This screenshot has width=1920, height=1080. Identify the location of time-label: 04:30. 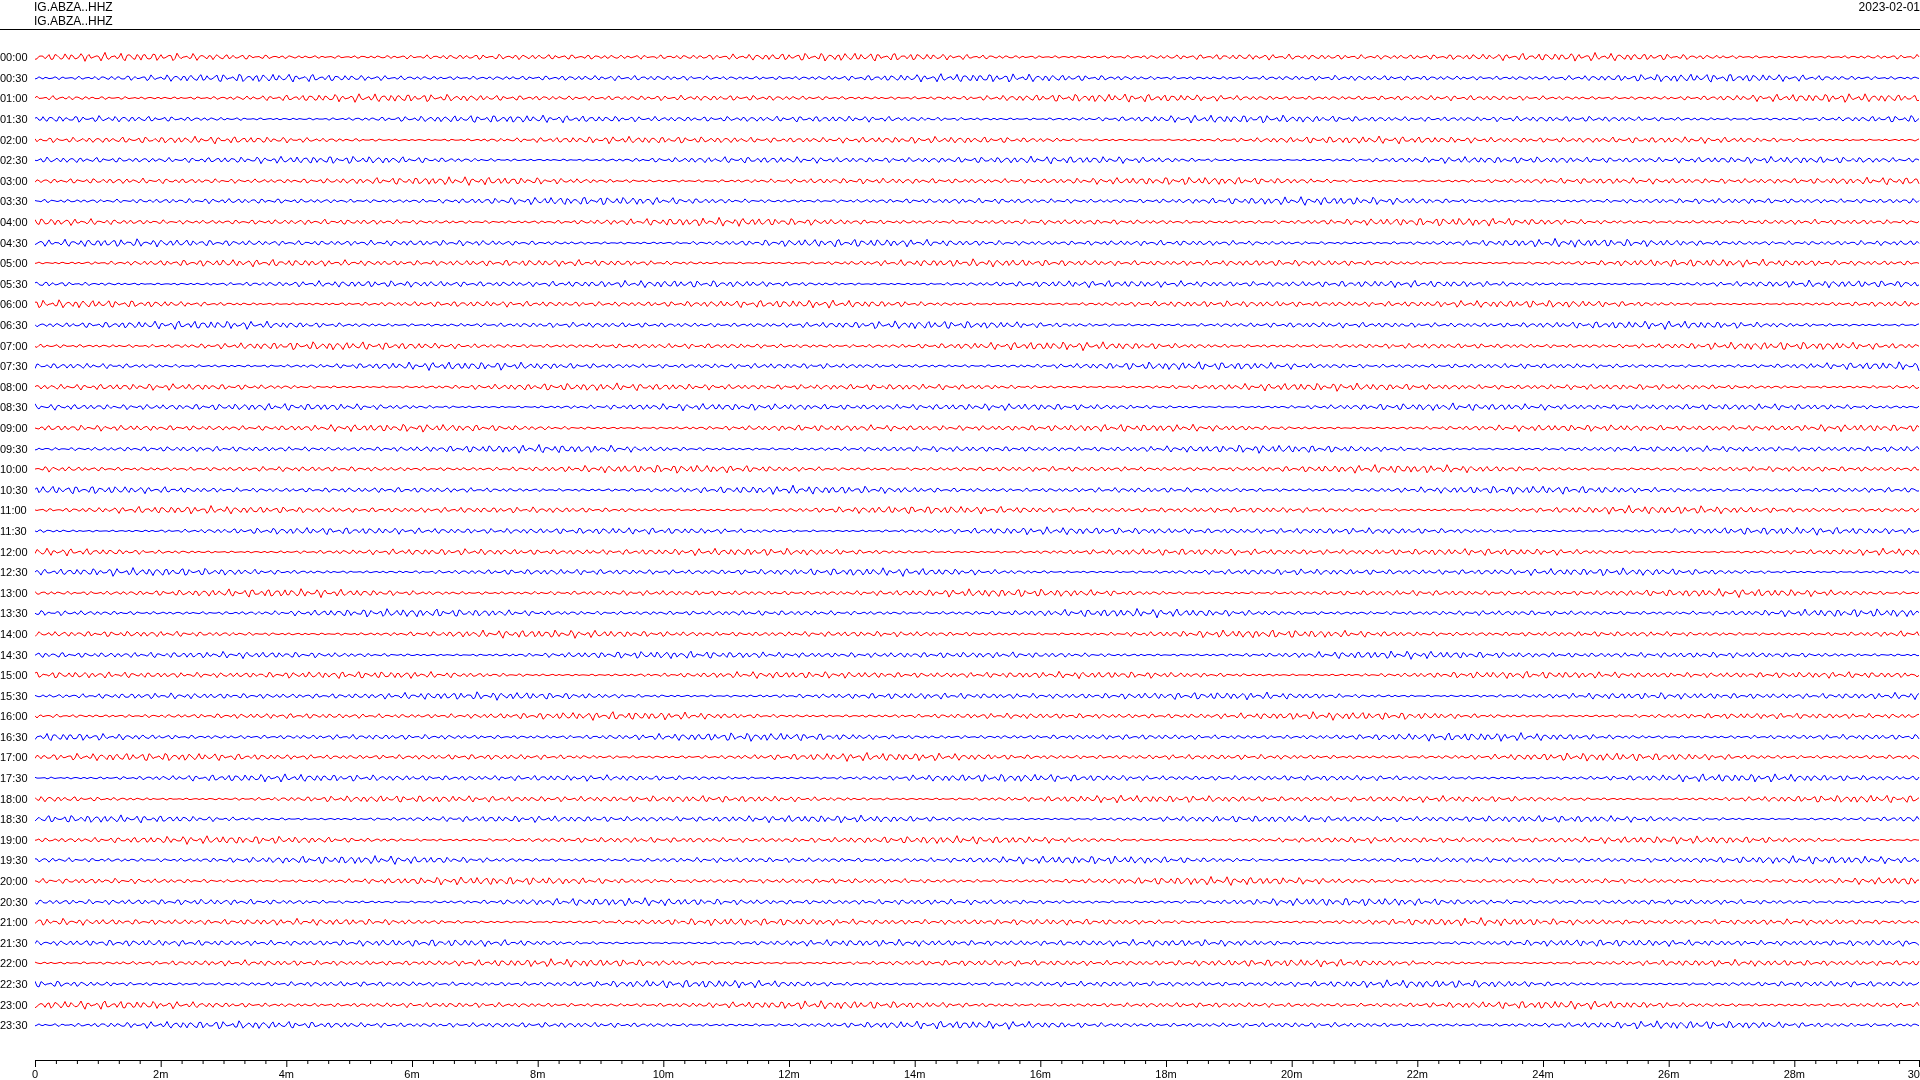
(14, 242).